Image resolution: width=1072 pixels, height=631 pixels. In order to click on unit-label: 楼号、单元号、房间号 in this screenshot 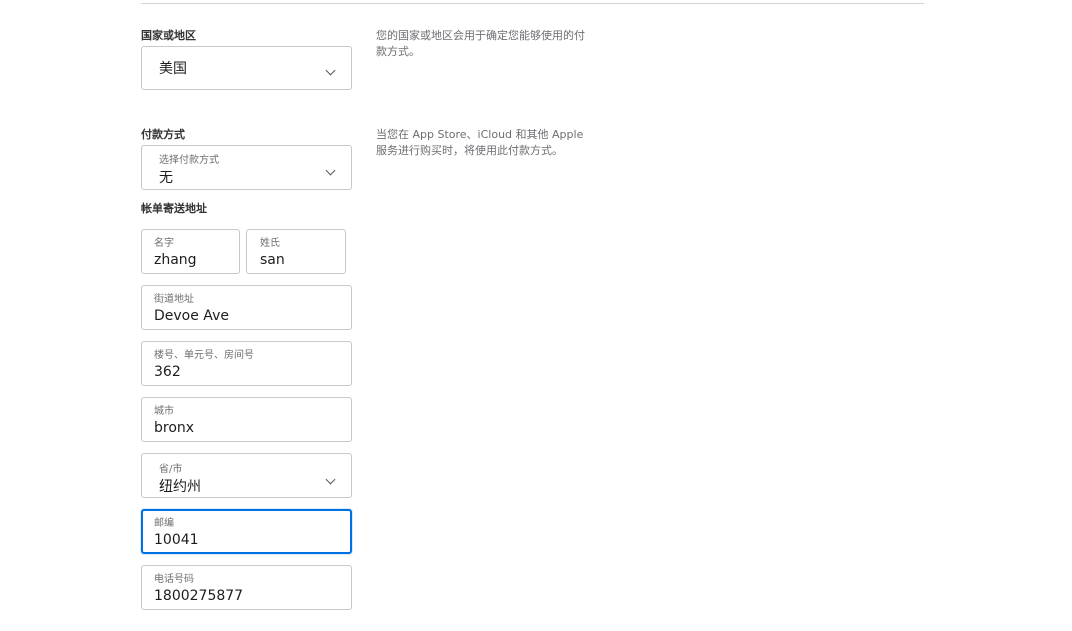, I will do `click(204, 355)`.